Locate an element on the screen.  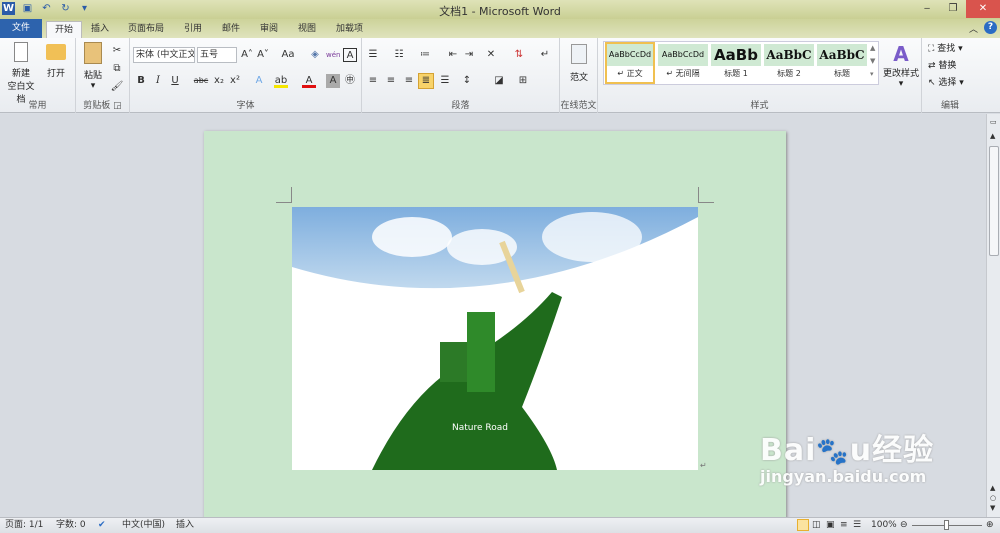
distributed-icon: ☰ is located at coordinates (445, 81).